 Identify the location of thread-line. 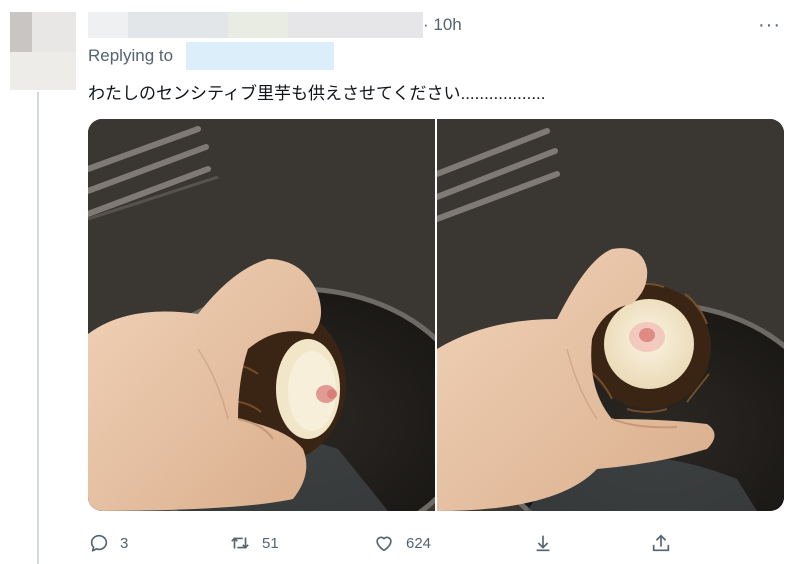
(38, 328).